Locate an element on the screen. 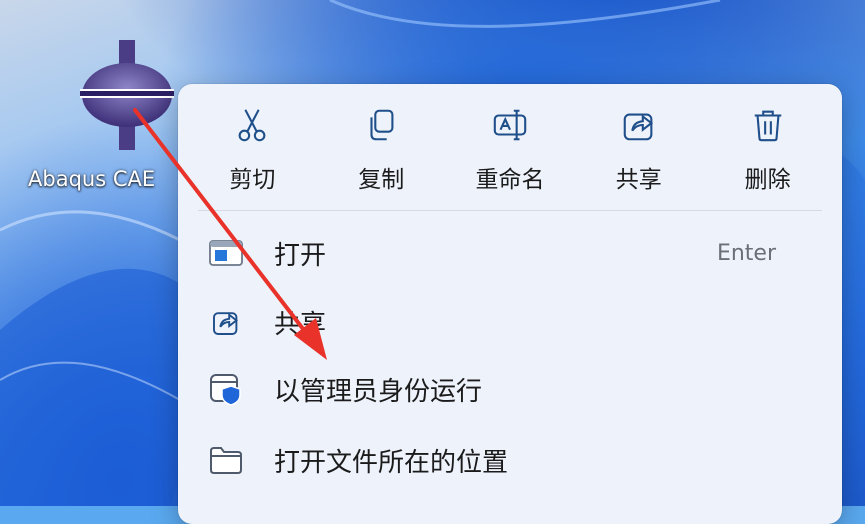 The image size is (865, 524). delete-button: 删除 is located at coordinates (768, 139).